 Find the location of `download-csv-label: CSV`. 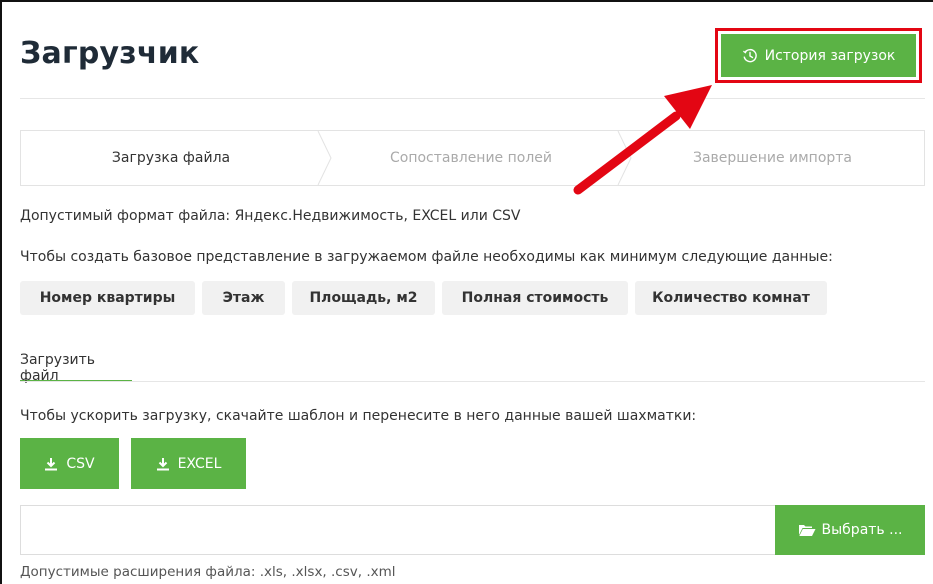

download-csv-label: CSV is located at coordinates (80, 463).